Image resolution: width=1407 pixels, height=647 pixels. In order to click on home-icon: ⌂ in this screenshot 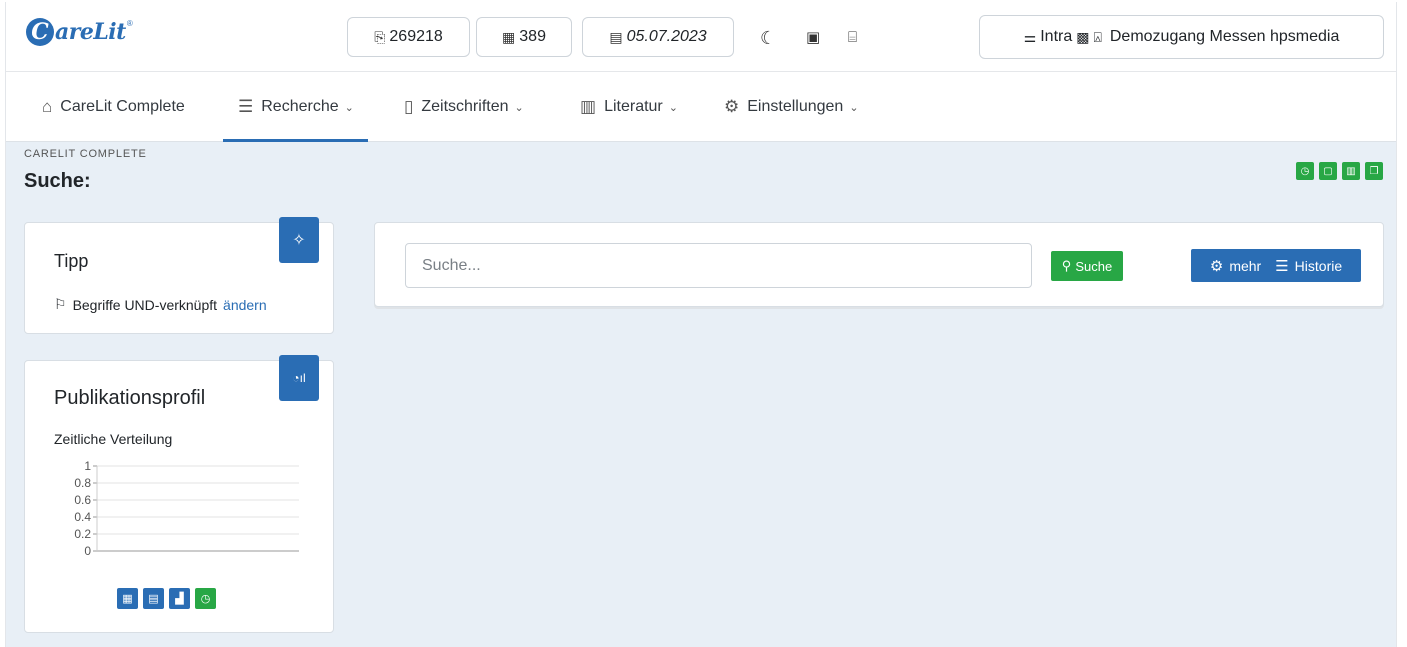, I will do `click(47, 106)`.